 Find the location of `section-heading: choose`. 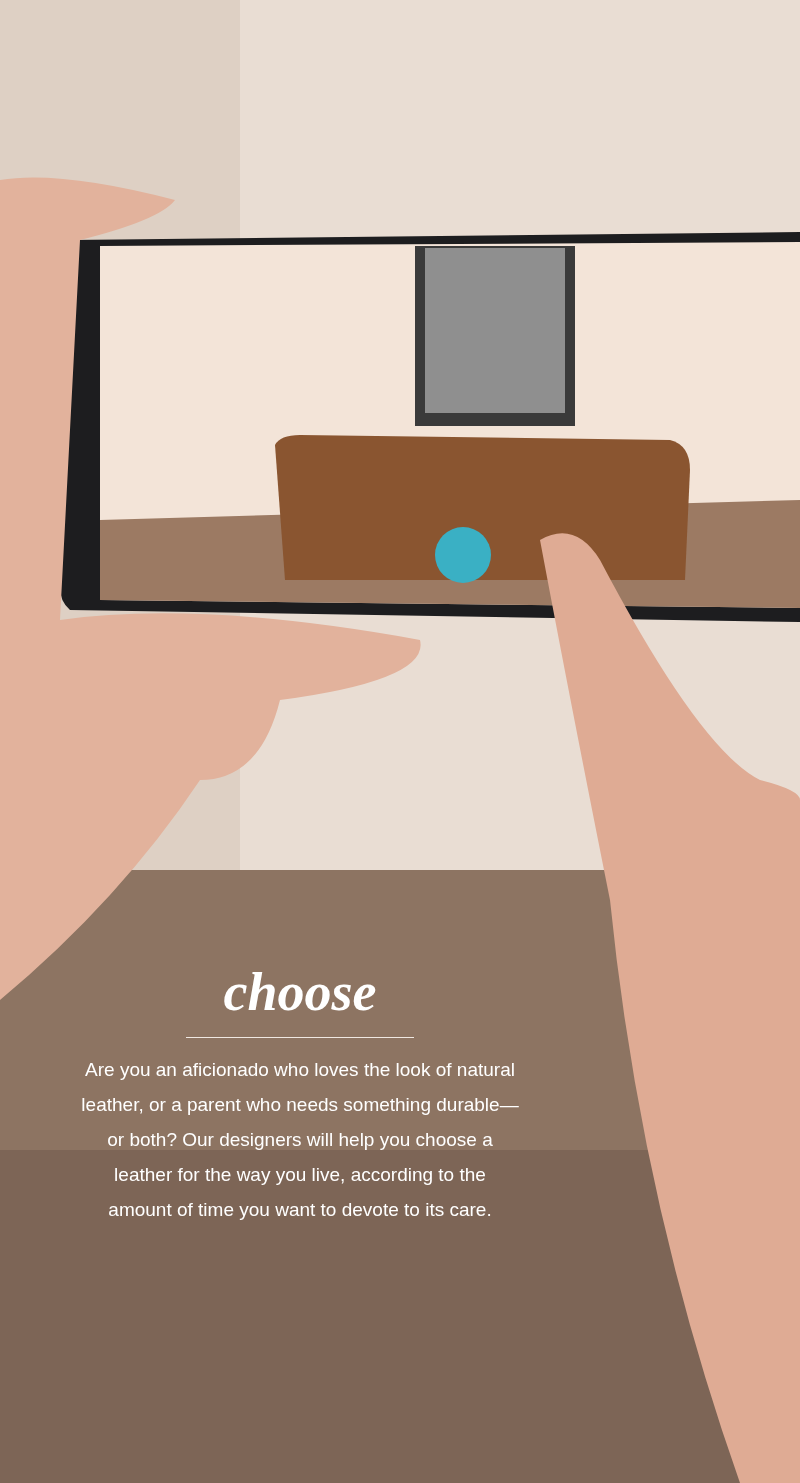

section-heading: choose is located at coordinates (300, 992).